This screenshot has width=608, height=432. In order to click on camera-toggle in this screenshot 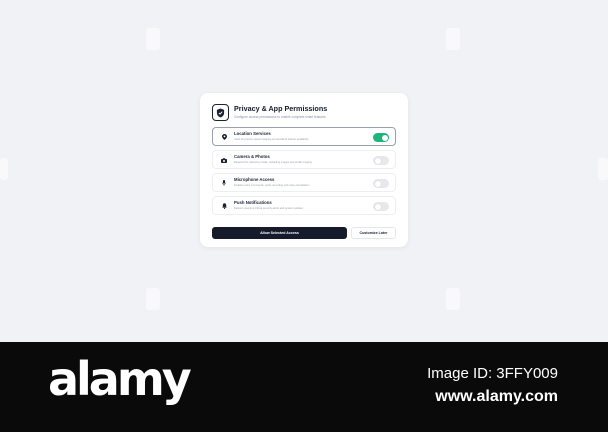, I will do `click(381, 160)`.